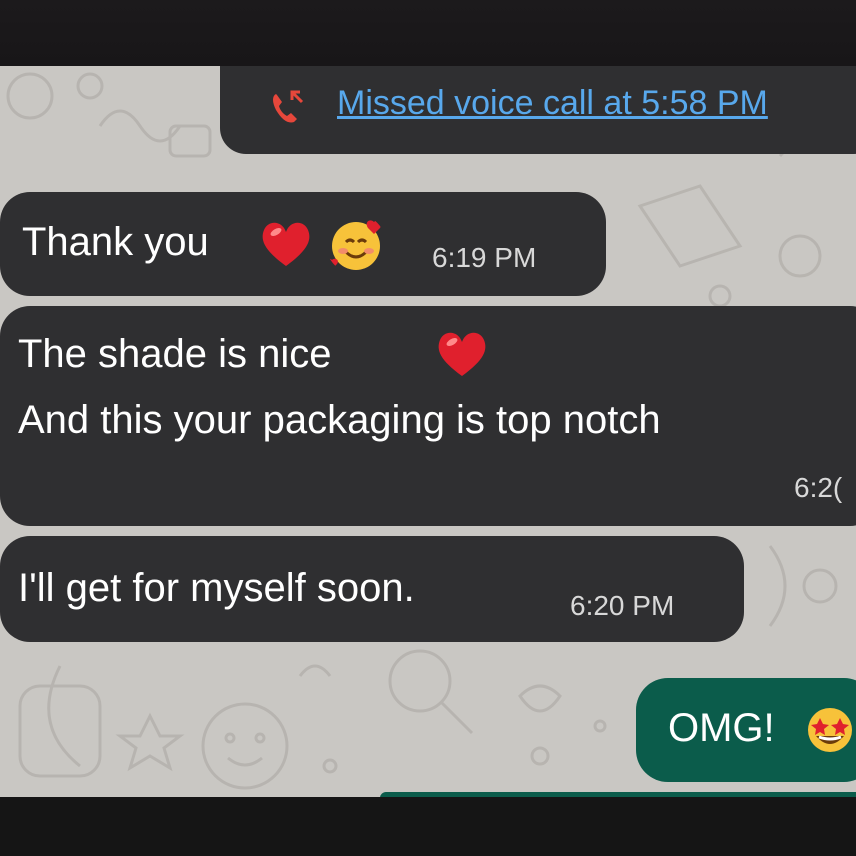 Image resolution: width=856 pixels, height=856 pixels. Describe the element at coordinates (721, 728) in the screenshot. I see `sent-message-text: OMG!` at that location.